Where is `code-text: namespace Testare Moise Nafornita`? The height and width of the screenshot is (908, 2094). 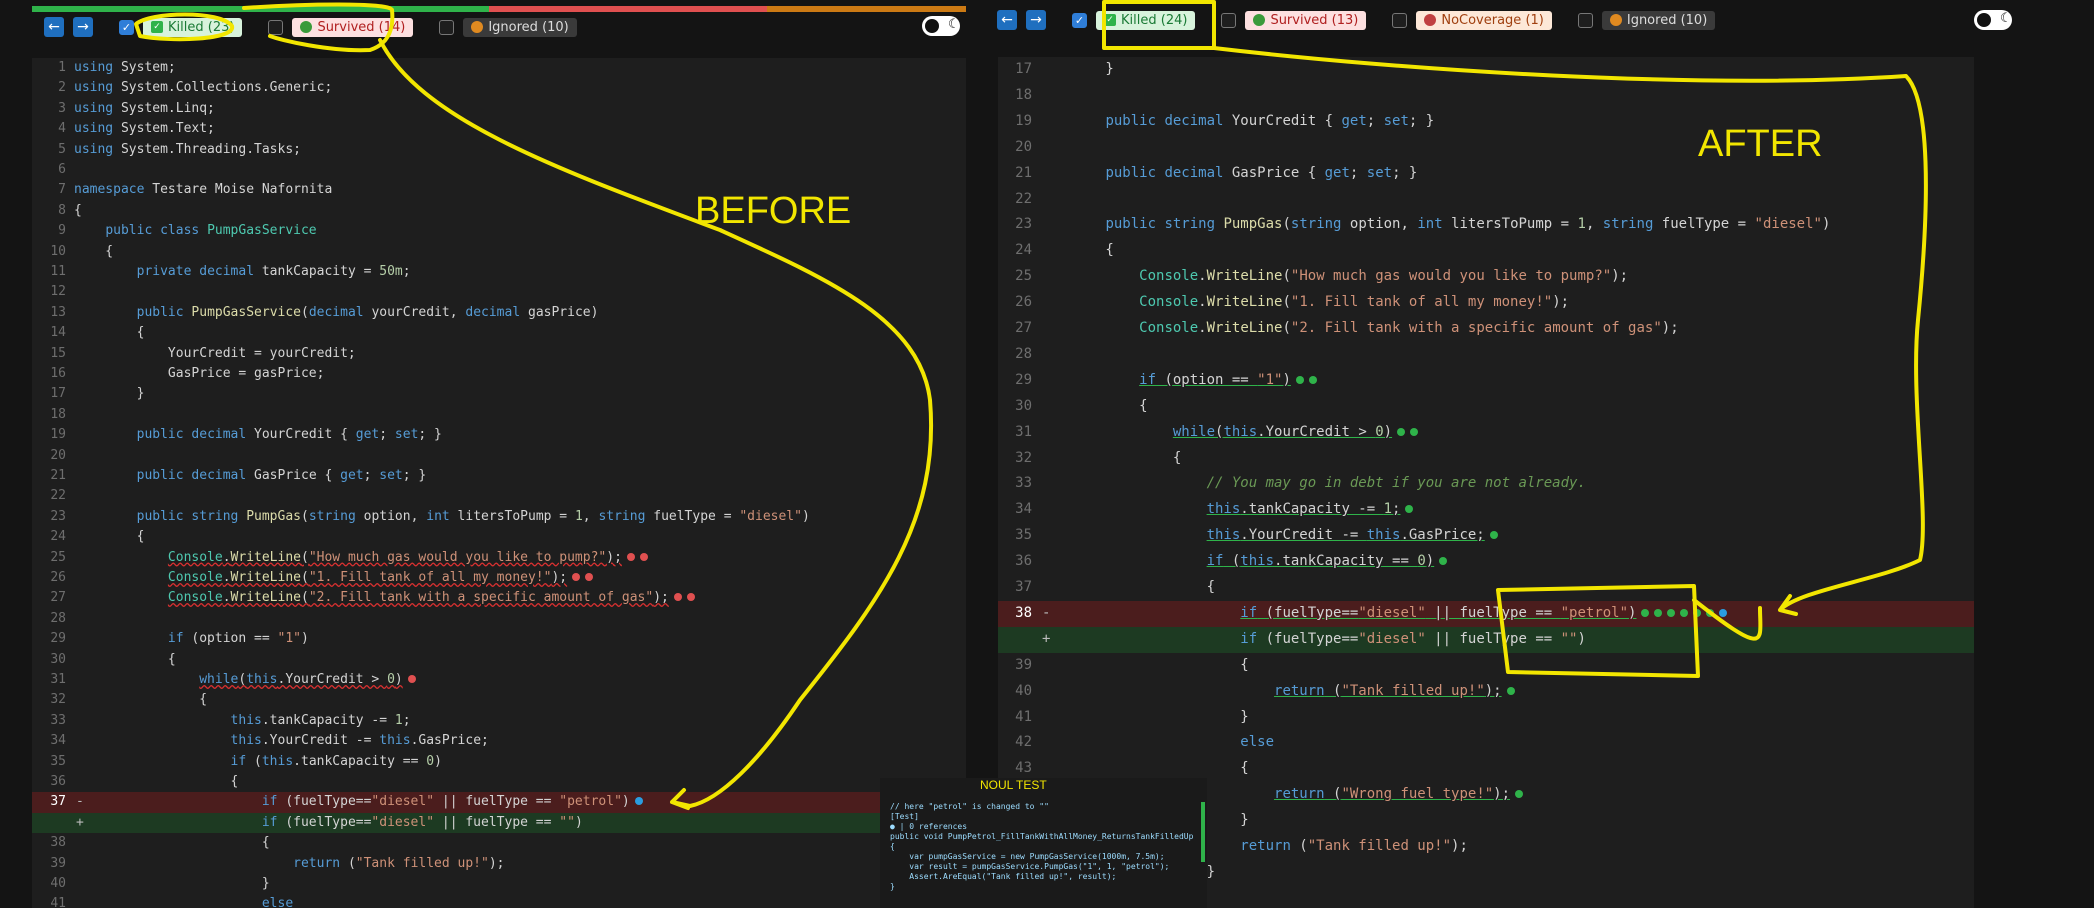
code-text: namespace Testare Moise Nafornita is located at coordinates (203, 190).